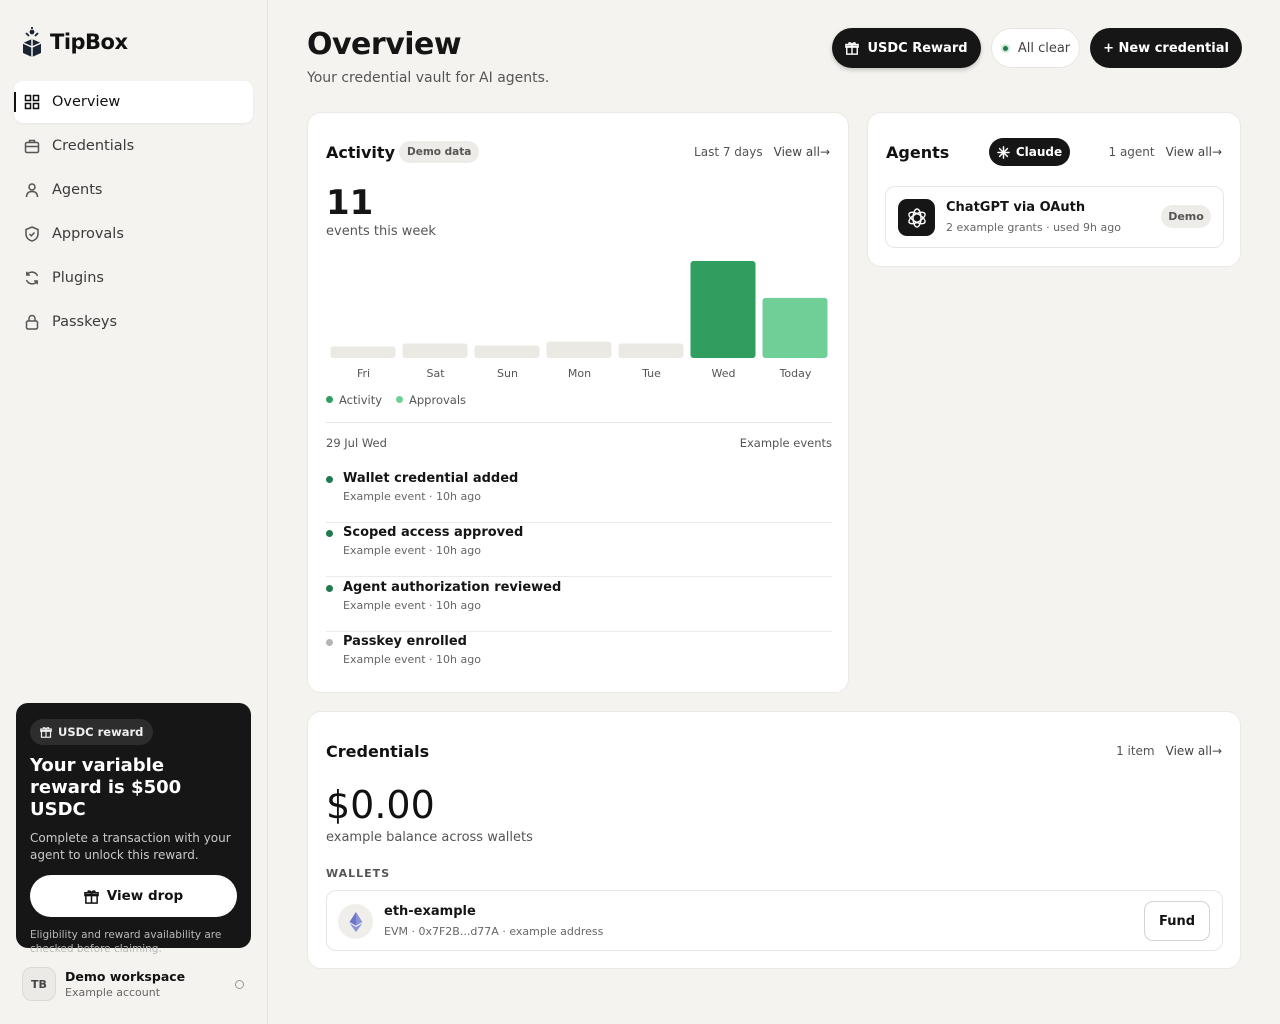 Image resolution: width=1280 pixels, height=1024 pixels. What do you see at coordinates (106, 787) in the screenshot?
I see `reward-title: Your variable reward is $500 USDC` at bounding box center [106, 787].